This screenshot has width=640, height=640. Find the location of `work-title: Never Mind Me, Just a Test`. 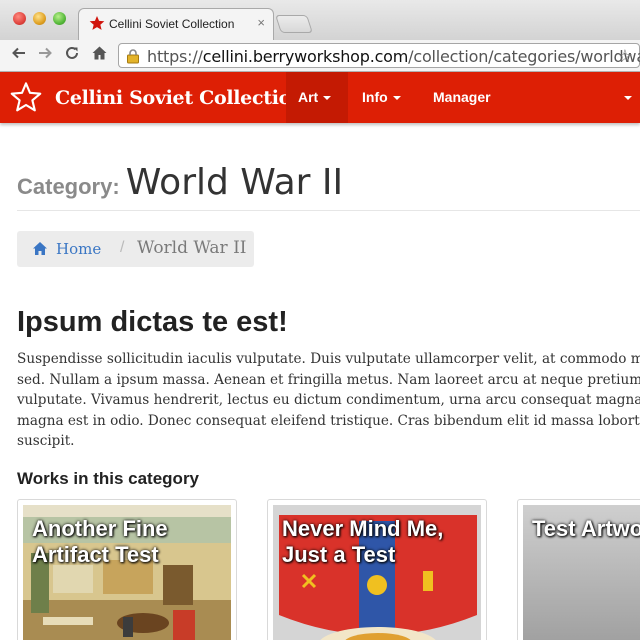

work-title: Never Mind Me, Just a Test is located at coordinates (363, 541).